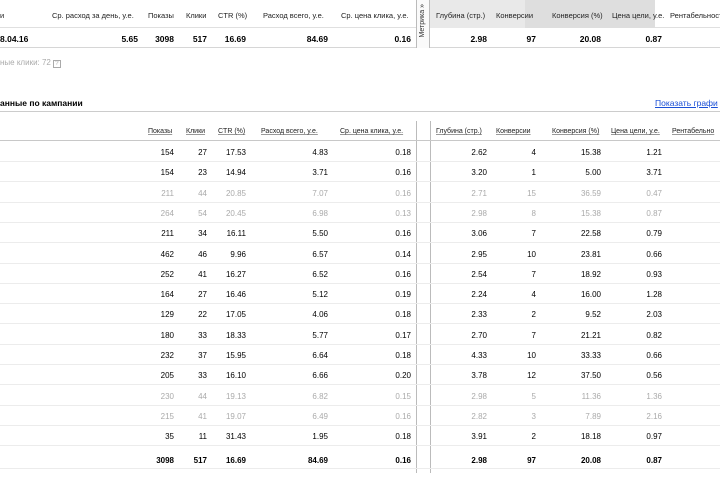 This screenshot has height=480, width=720. What do you see at coordinates (375, 15) in the screenshot?
I see `col-avg-cpc: Ср. цена клика, у.е.` at bounding box center [375, 15].